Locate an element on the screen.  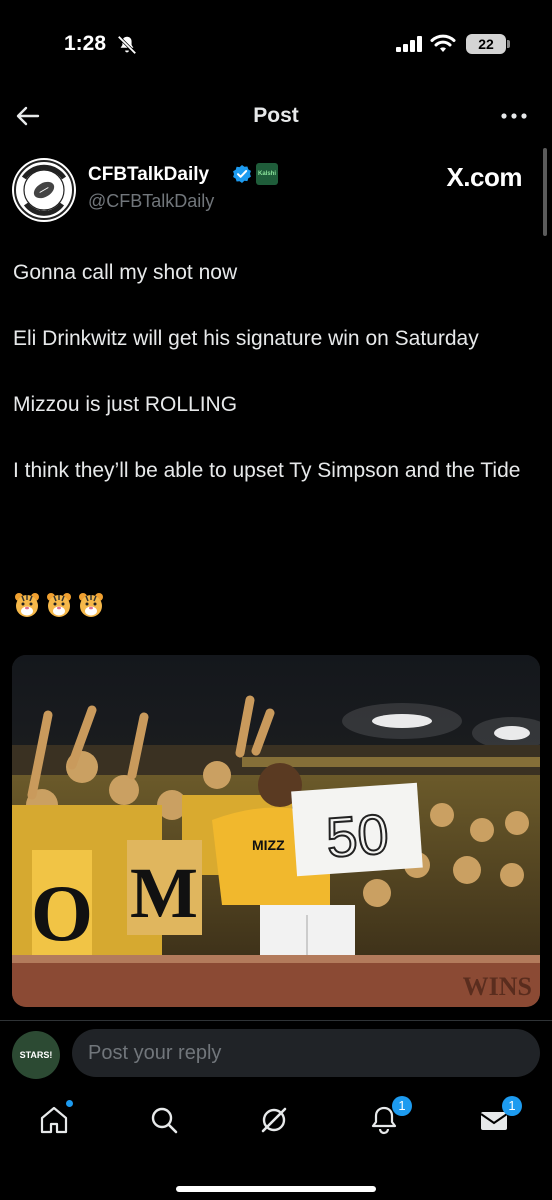
nav-messages: 1 is located at coordinates (494, 1118).